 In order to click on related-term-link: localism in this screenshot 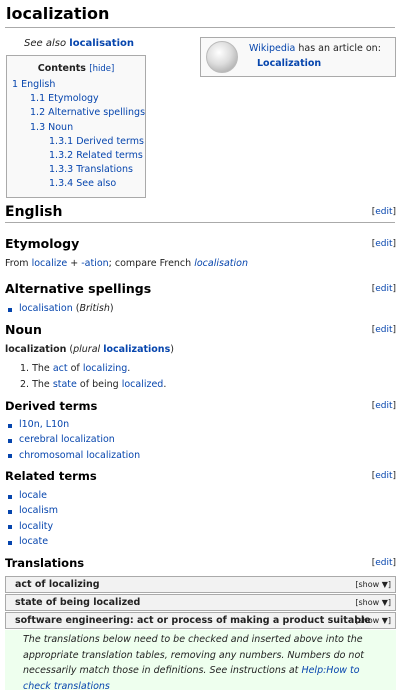, I will do `click(38, 510)`.